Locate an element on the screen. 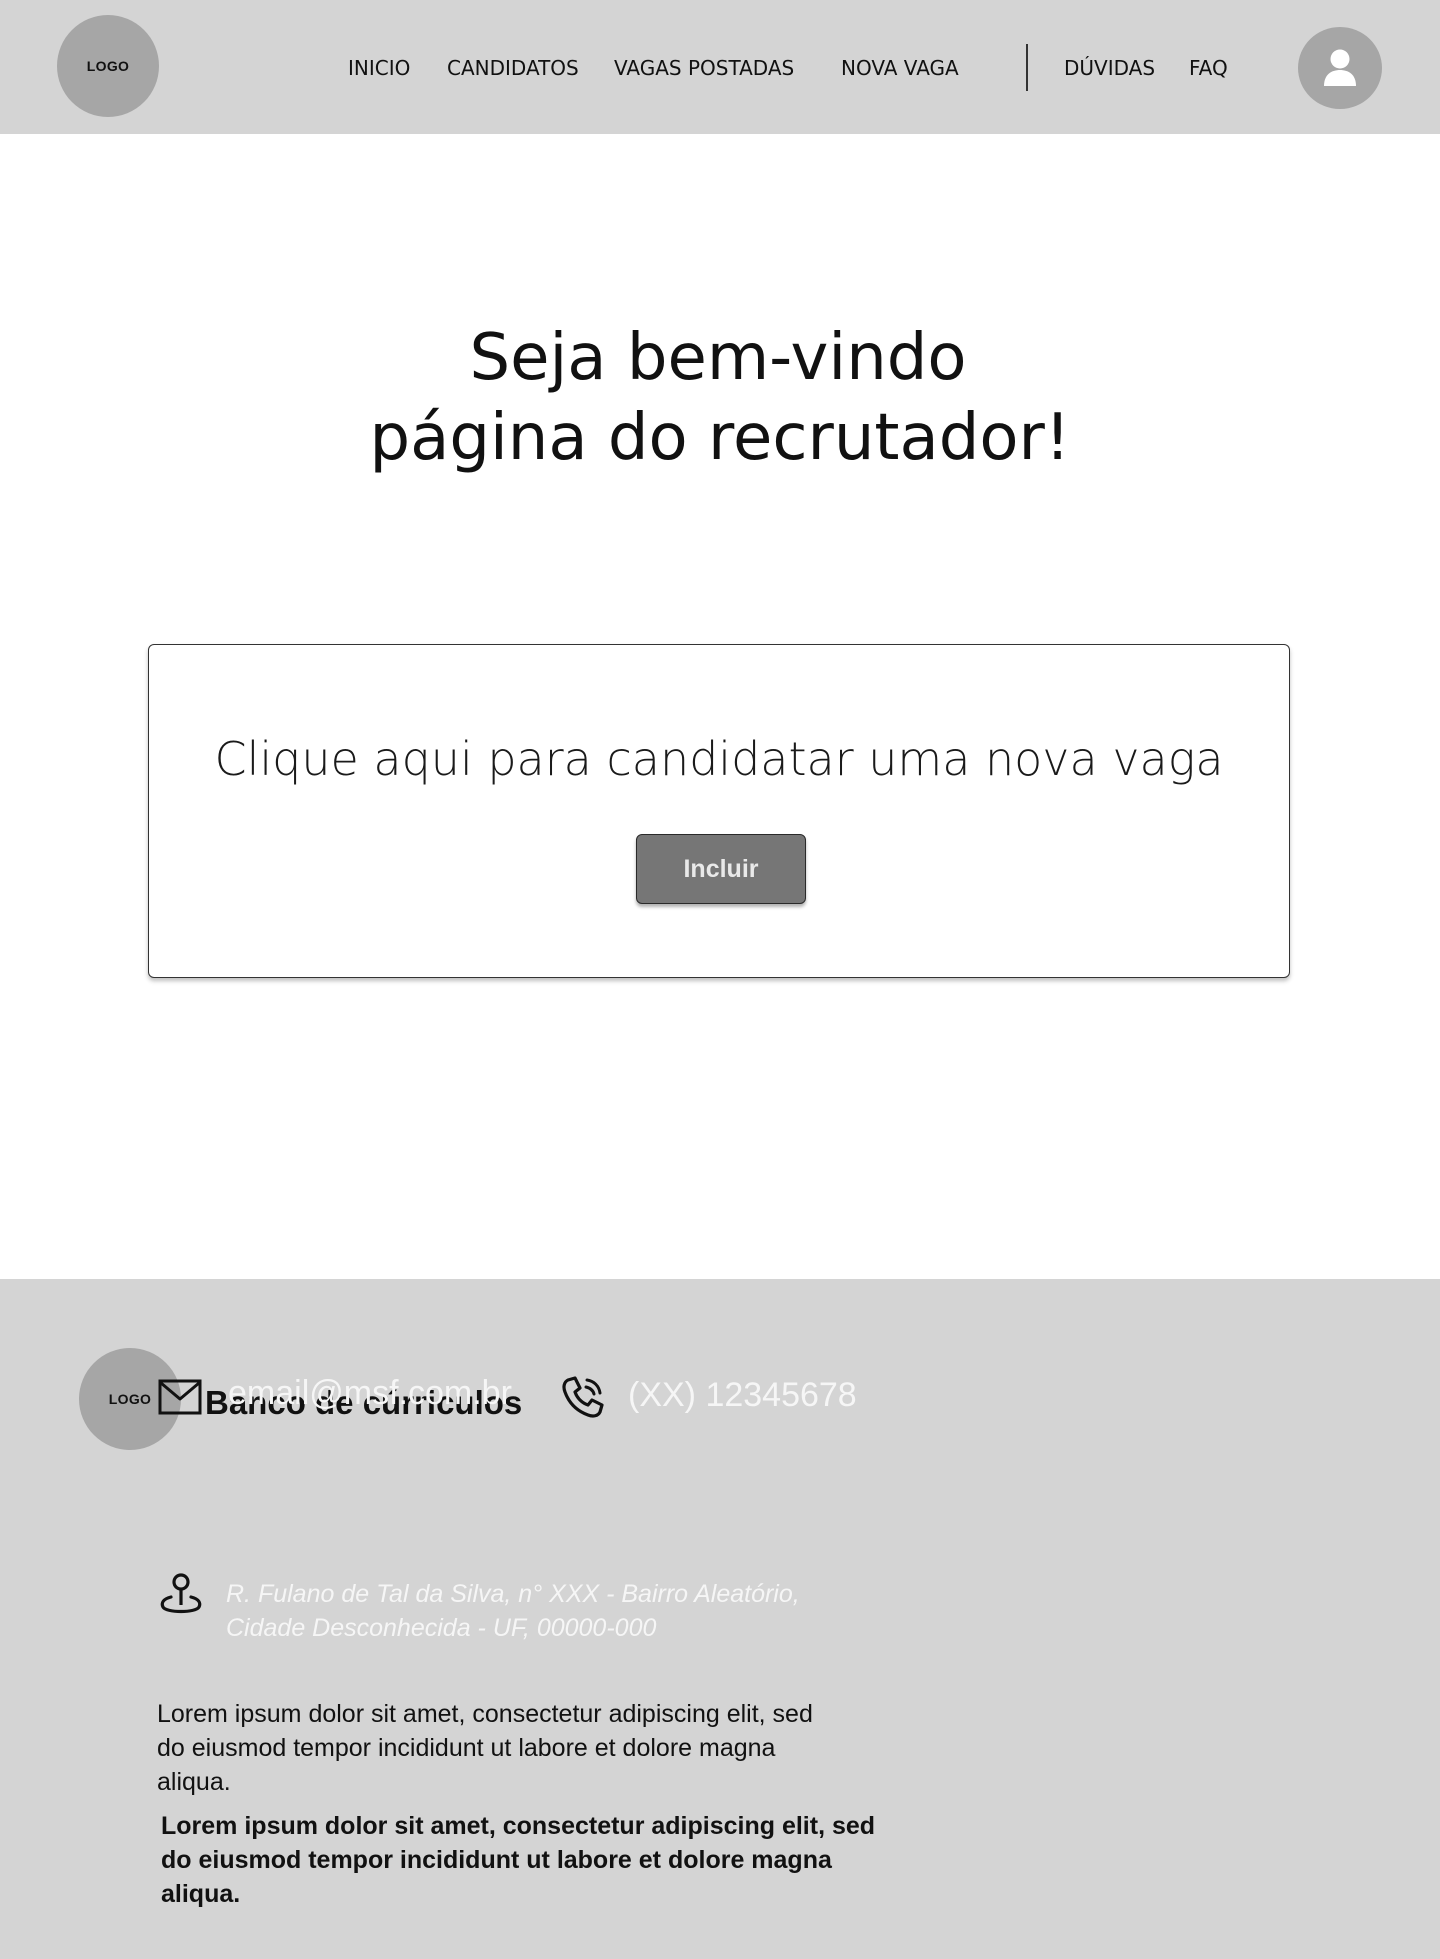 This screenshot has height=1959, width=1440. header-logo: LOGO is located at coordinates (108, 66).